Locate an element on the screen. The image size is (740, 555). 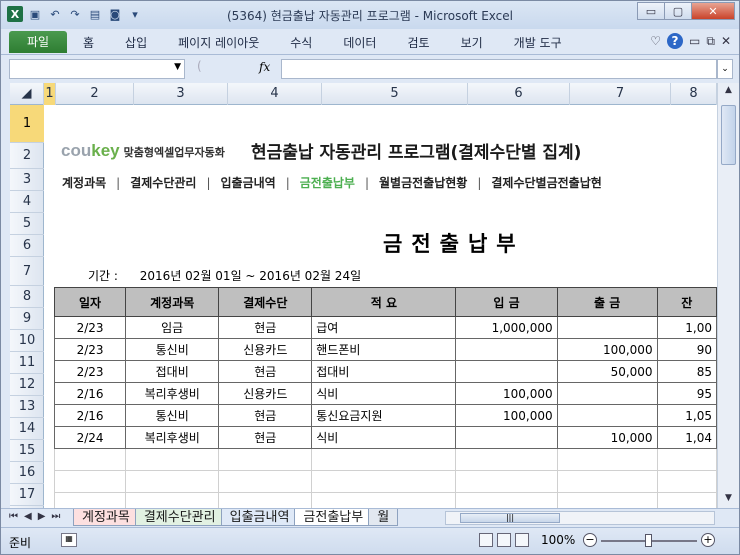
macro-record-icon: ▦ is located at coordinates (69, 540).